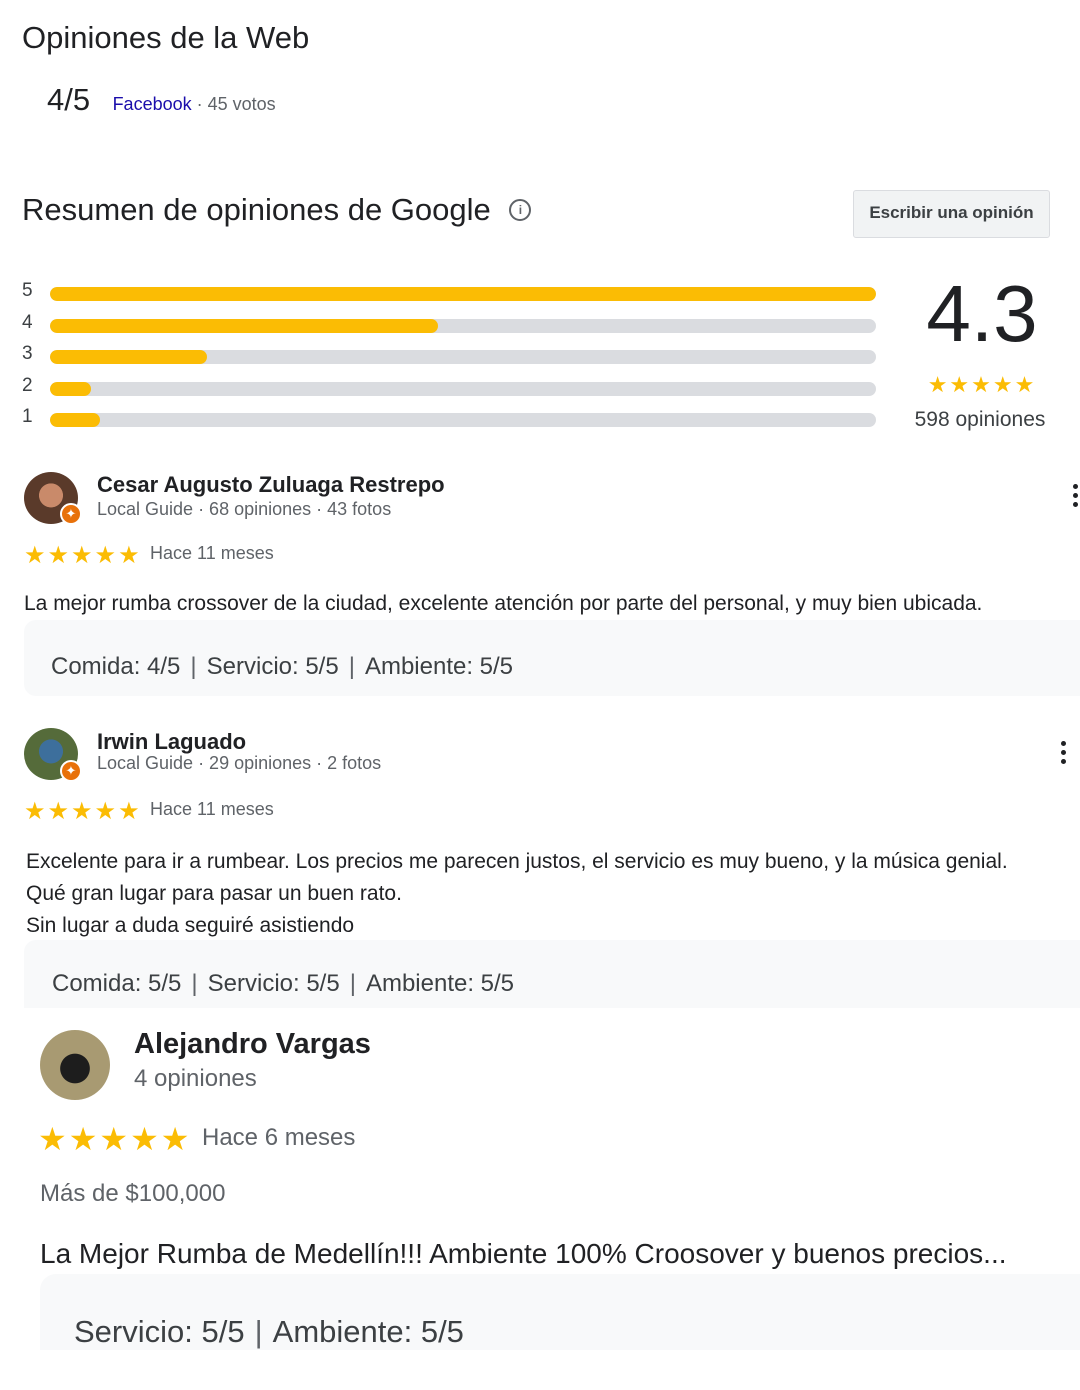 The height and width of the screenshot is (1390, 1080). What do you see at coordinates (27, 322) in the screenshot?
I see `rating-bar-label: 4` at bounding box center [27, 322].